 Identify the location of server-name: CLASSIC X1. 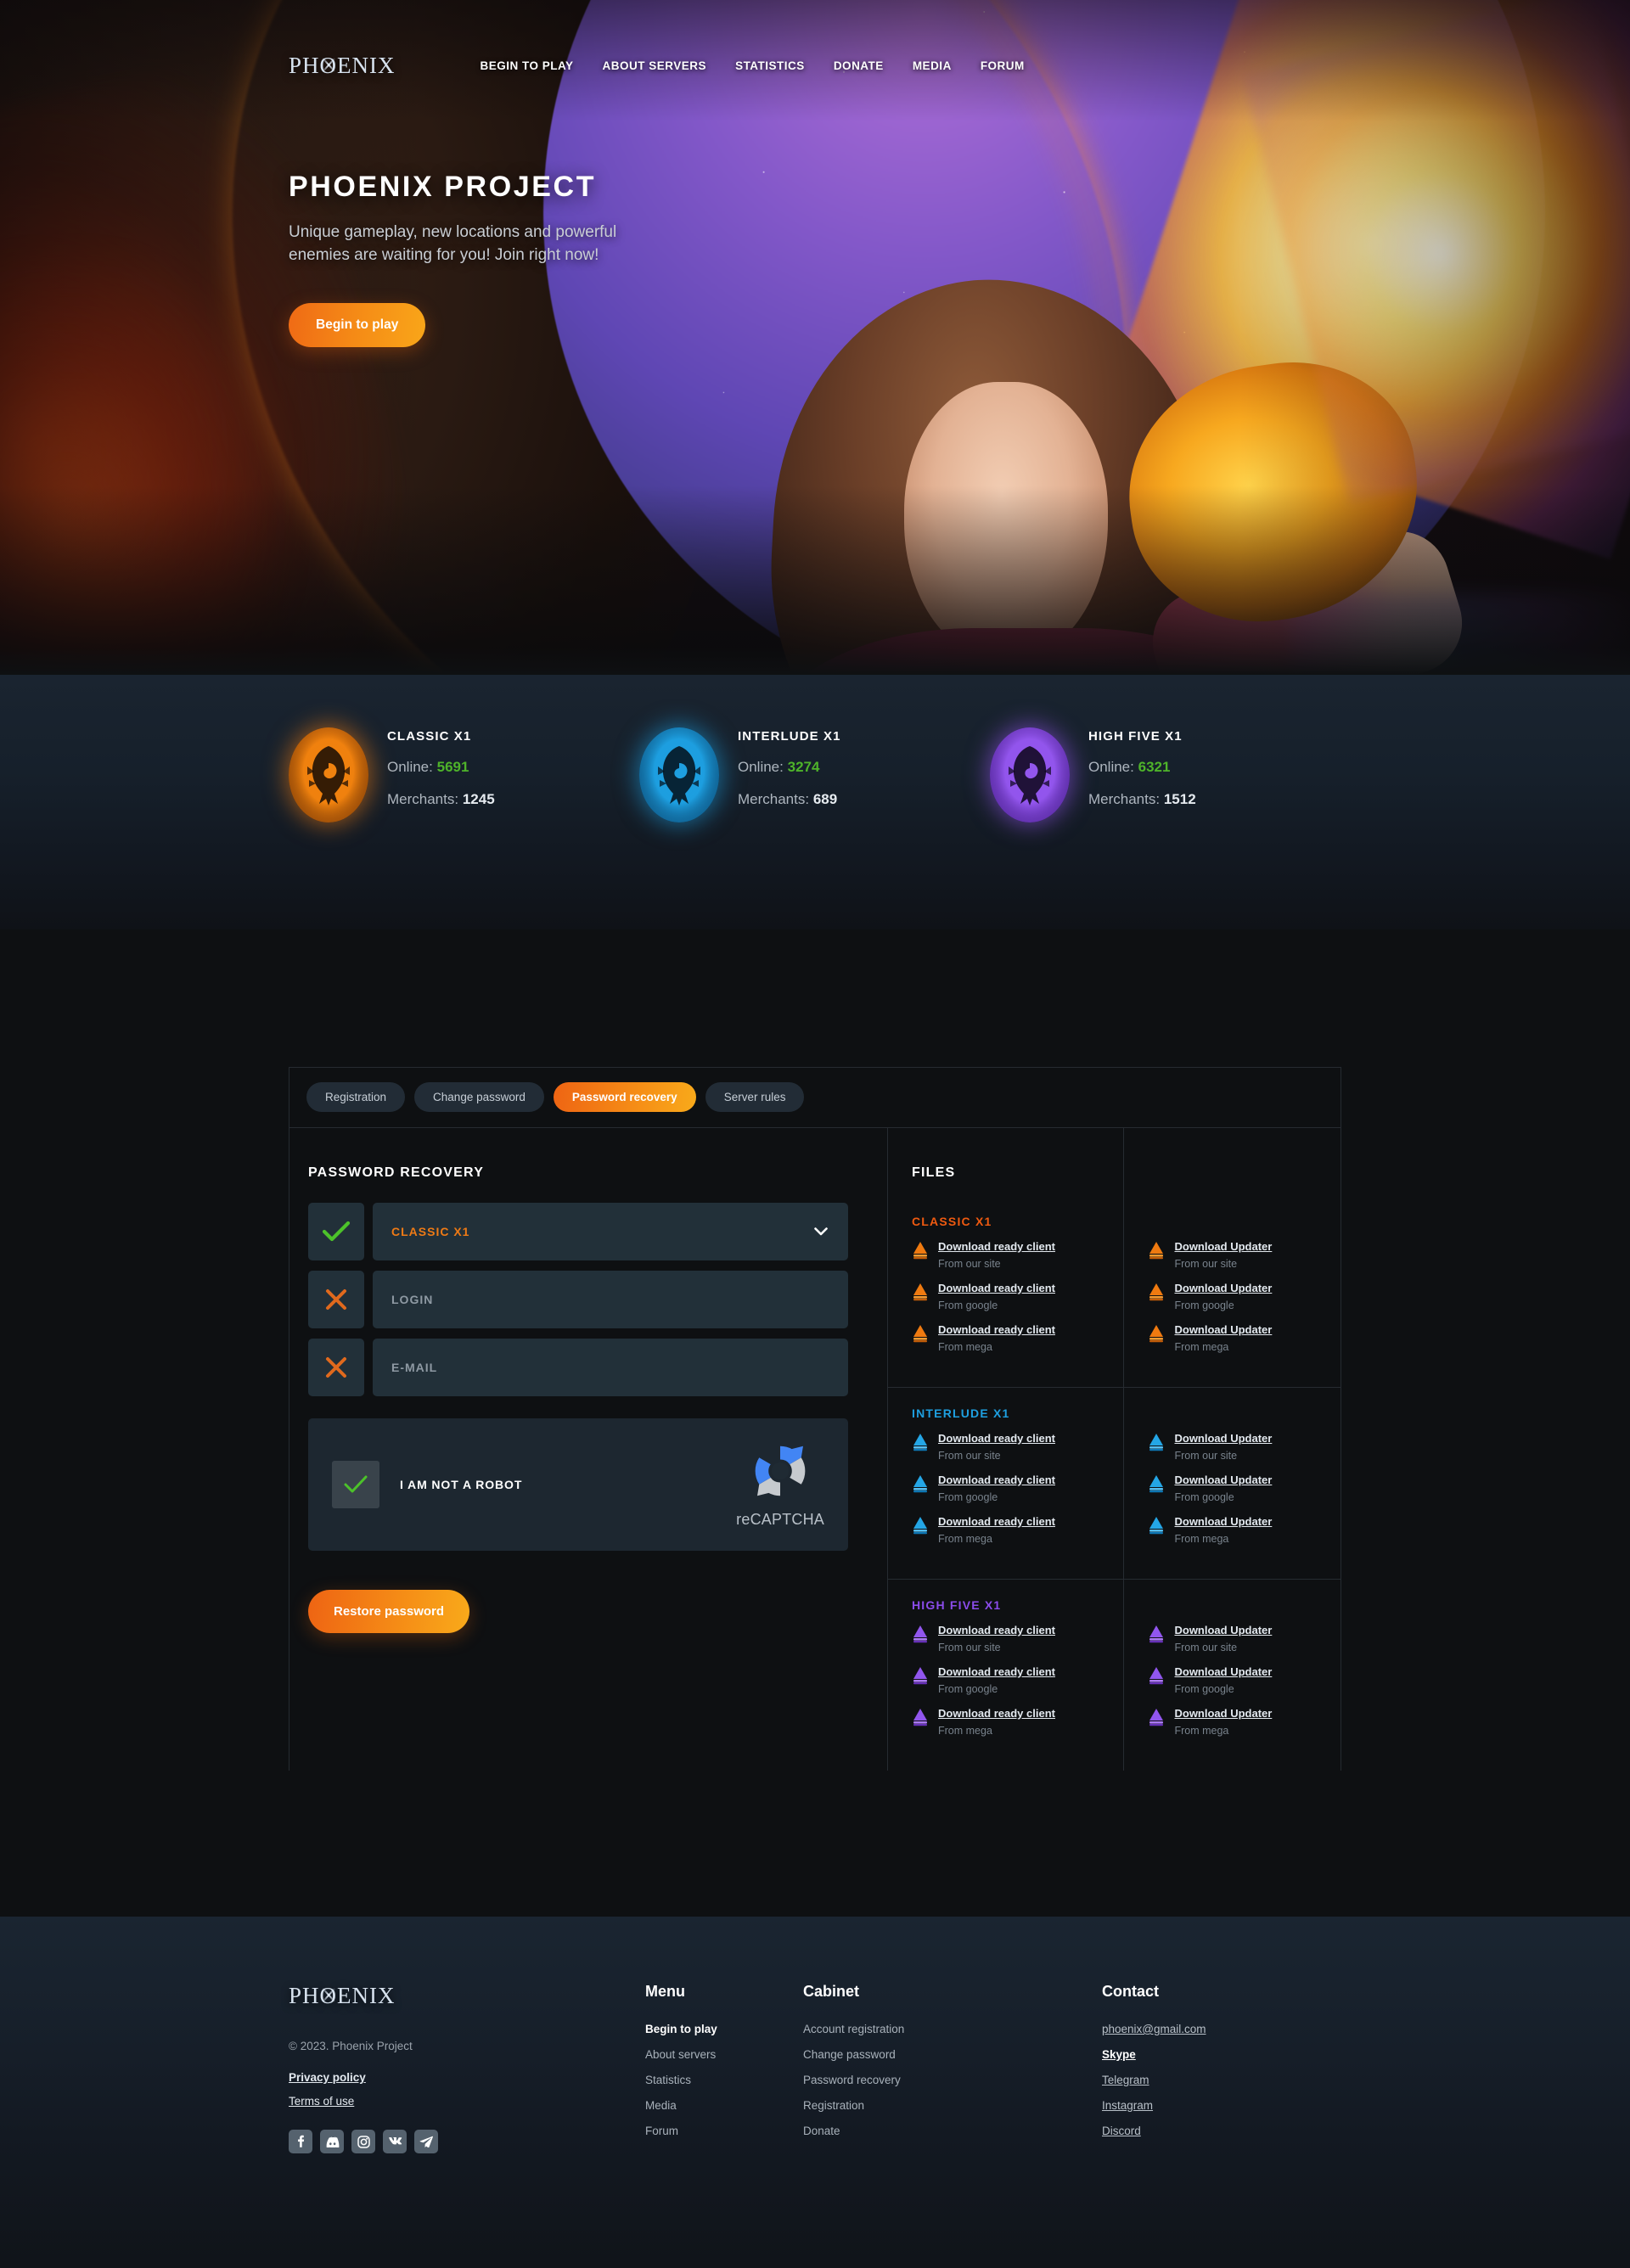
(430, 736).